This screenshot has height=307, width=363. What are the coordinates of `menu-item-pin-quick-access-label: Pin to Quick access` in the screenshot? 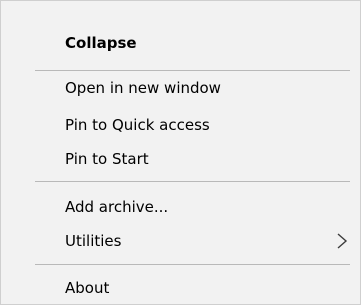 It's located at (137, 125).